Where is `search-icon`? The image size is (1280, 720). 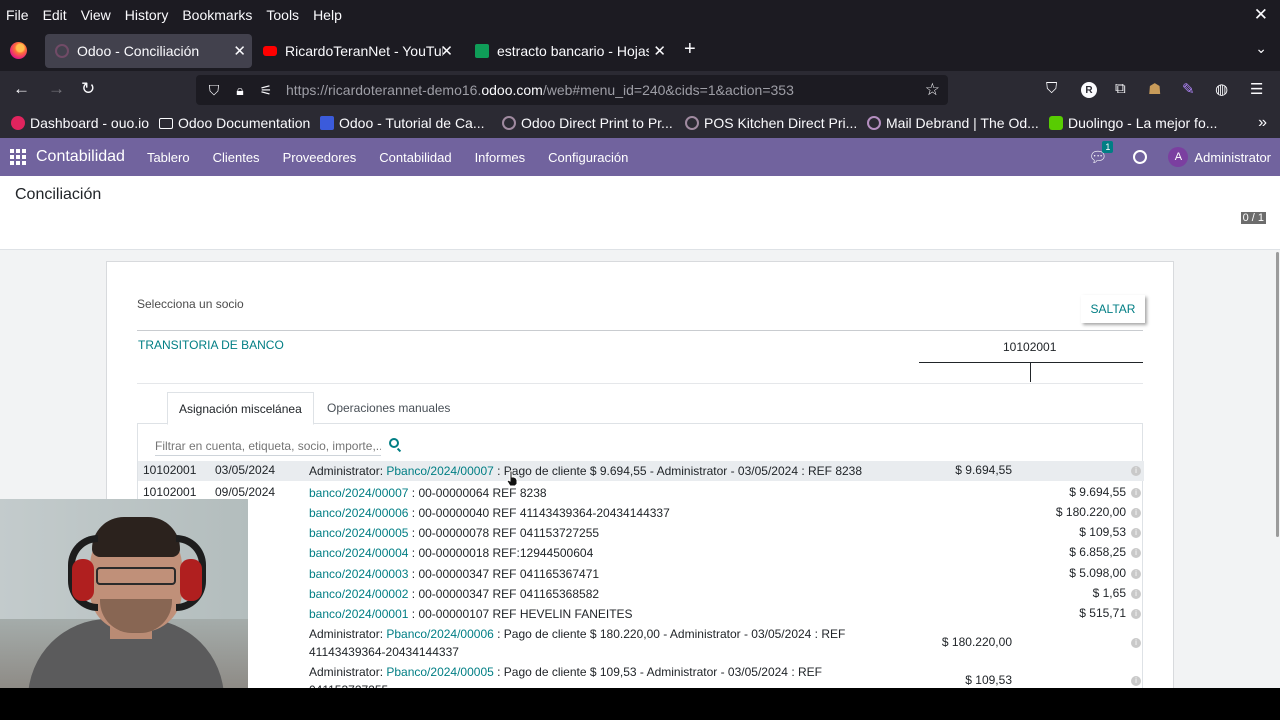 search-icon is located at coordinates (394, 443).